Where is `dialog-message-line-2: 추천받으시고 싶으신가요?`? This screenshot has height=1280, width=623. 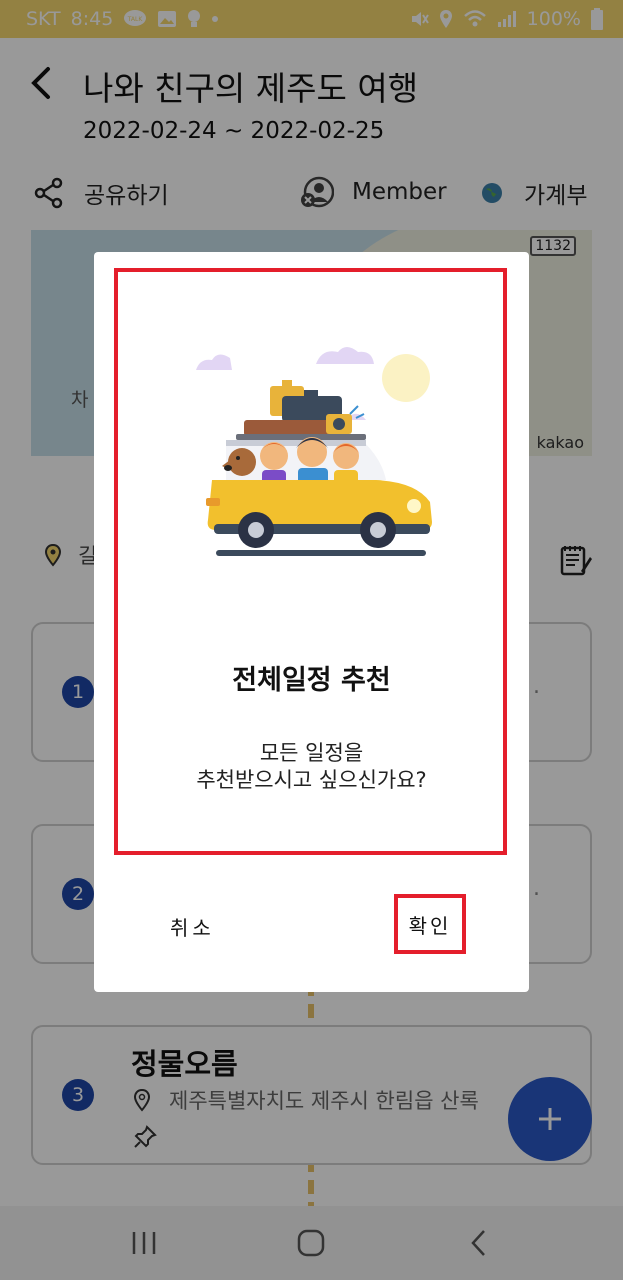
dialog-message-line-2: 추천받으시고 싶으신가요? is located at coordinates (311, 780).